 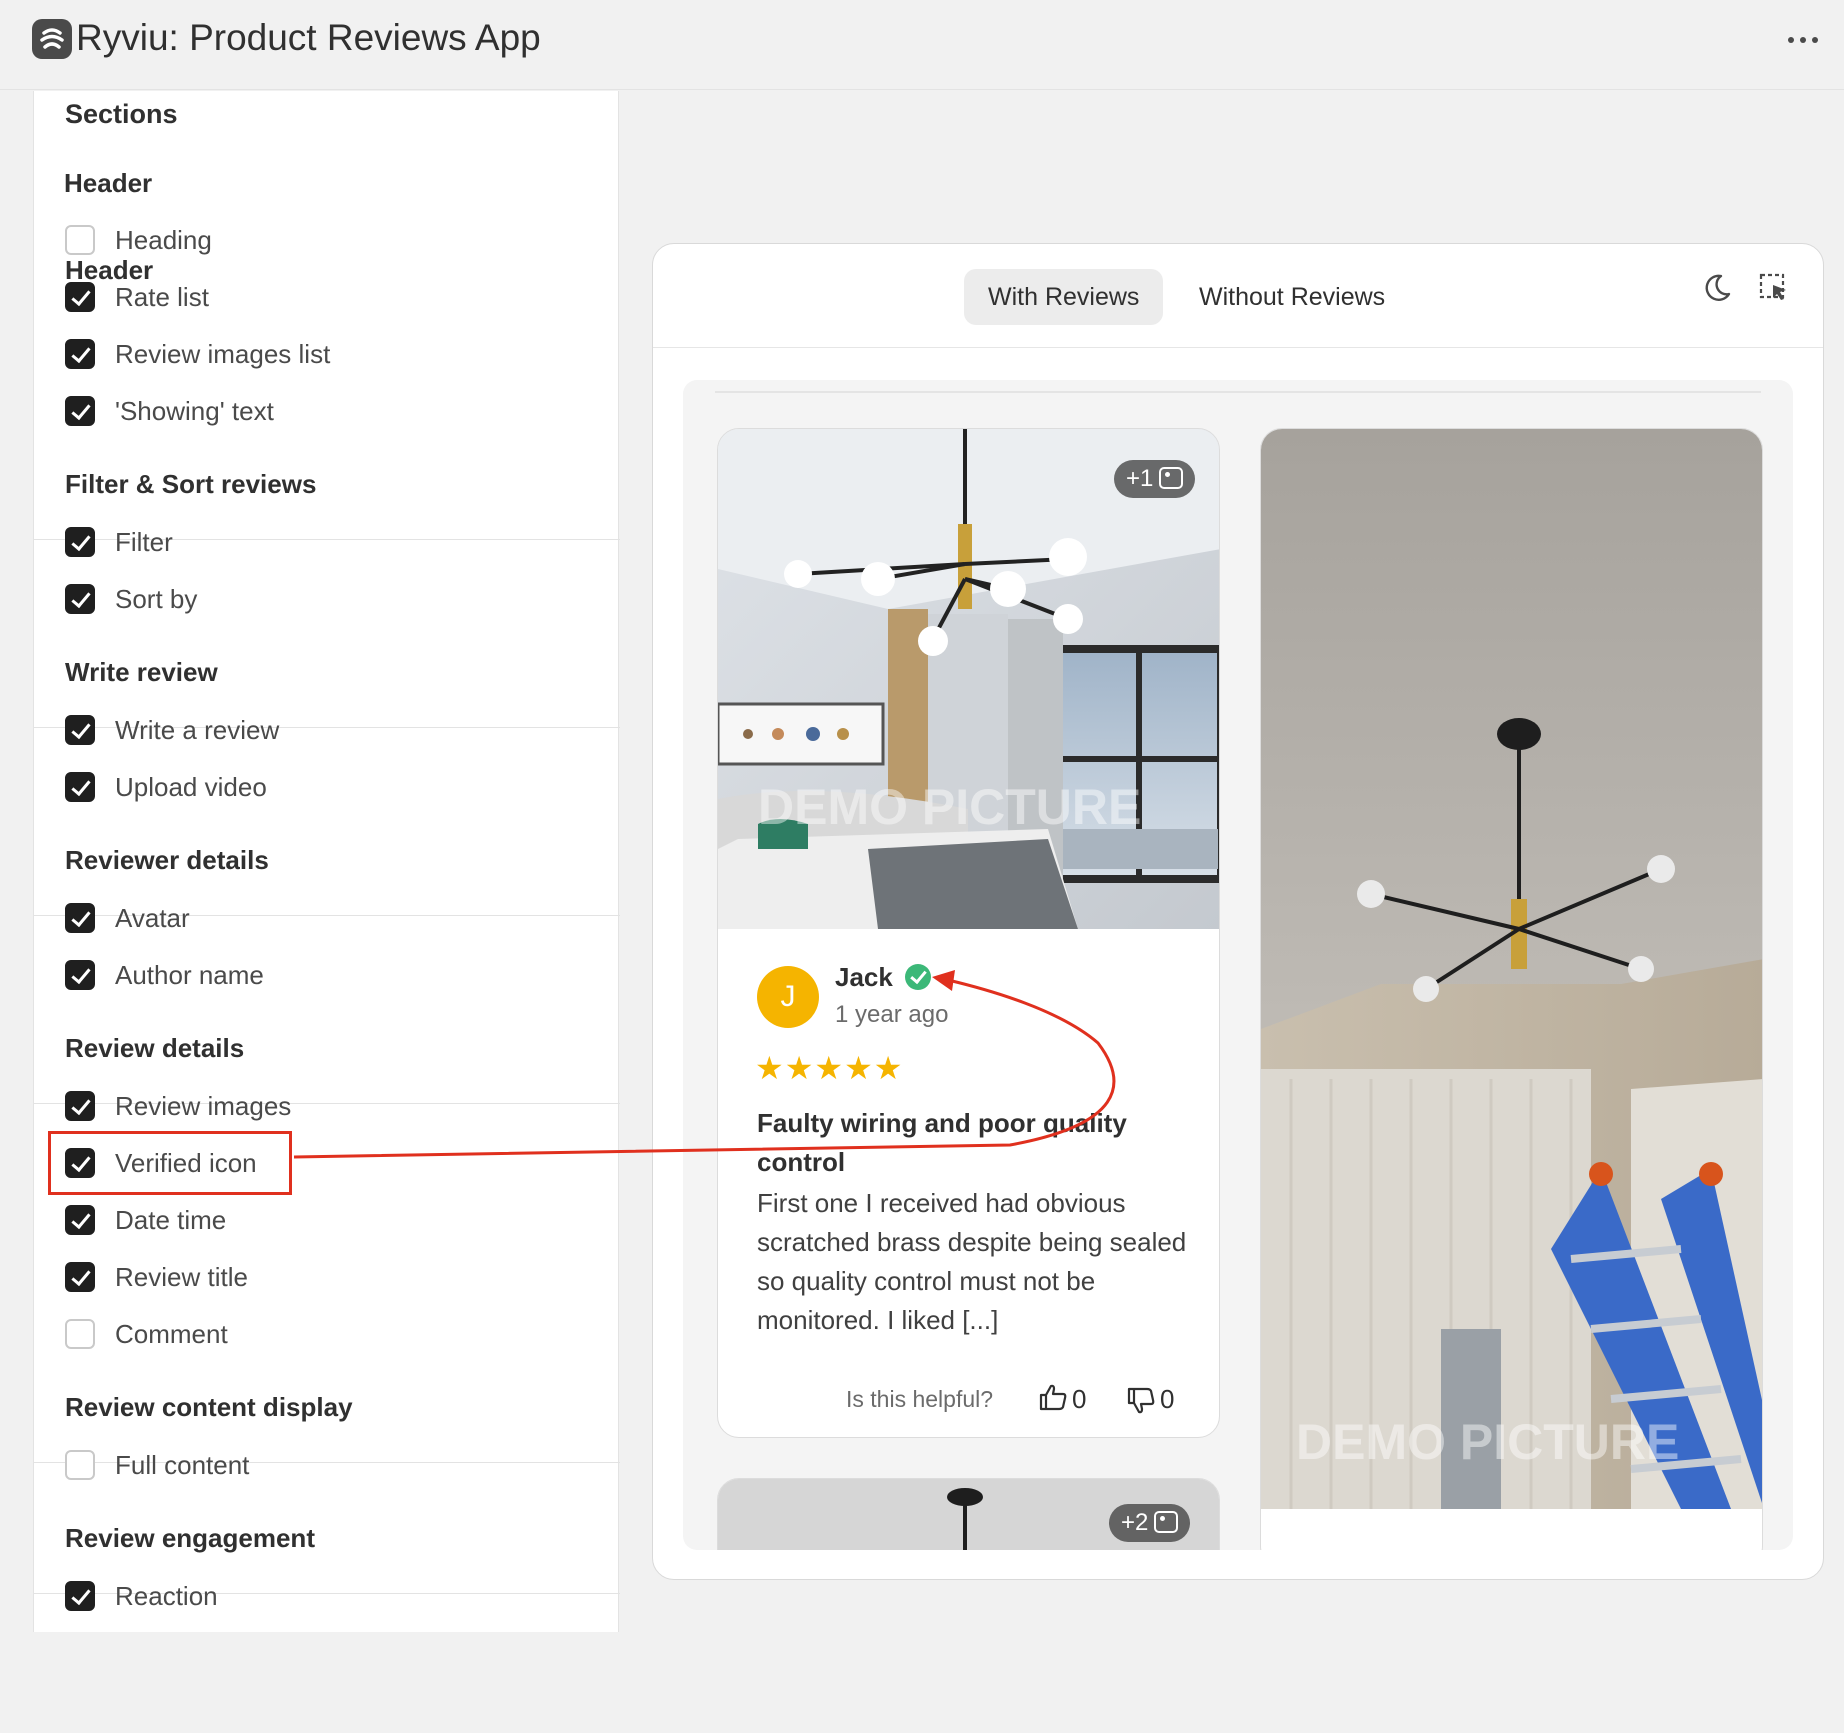 I want to click on option-label: Rate list, so click(x=162, y=297).